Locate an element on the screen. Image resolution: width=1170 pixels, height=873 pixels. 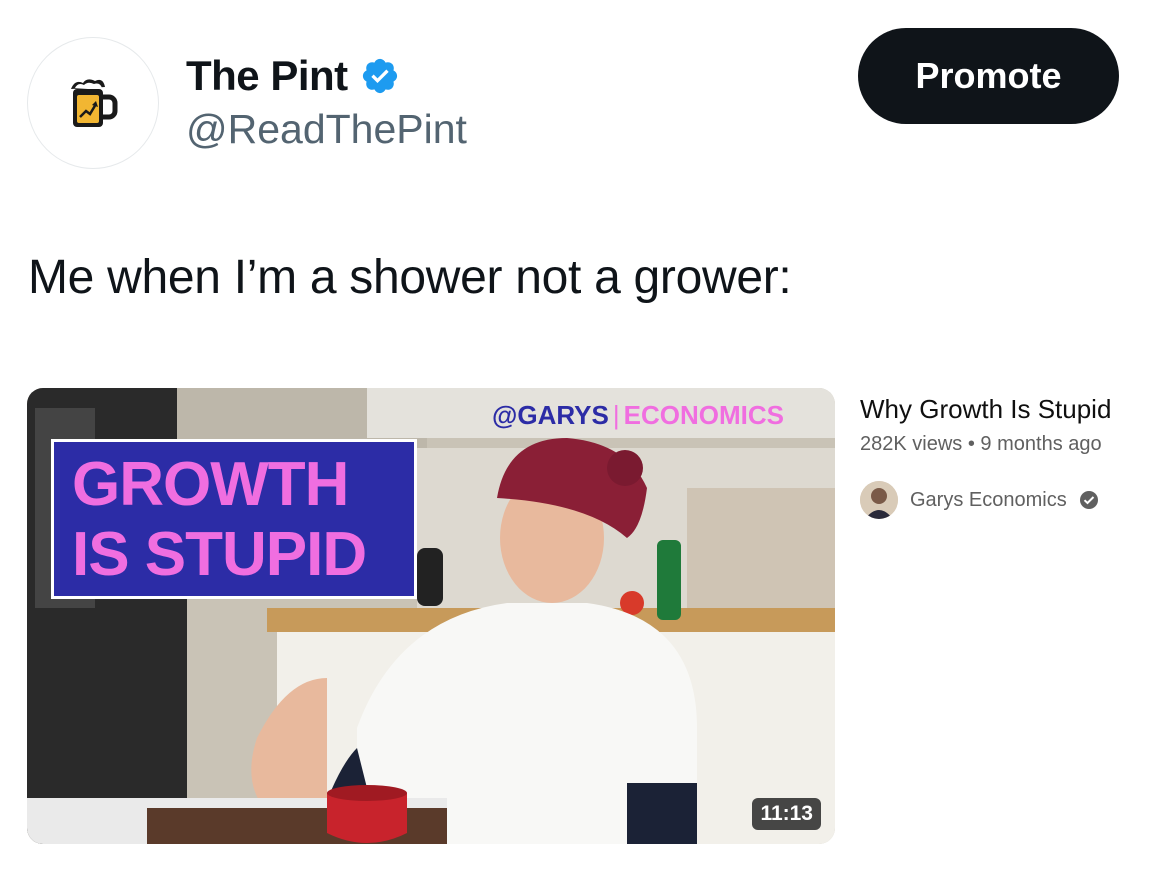
avatar is located at coordinates (93, 103).